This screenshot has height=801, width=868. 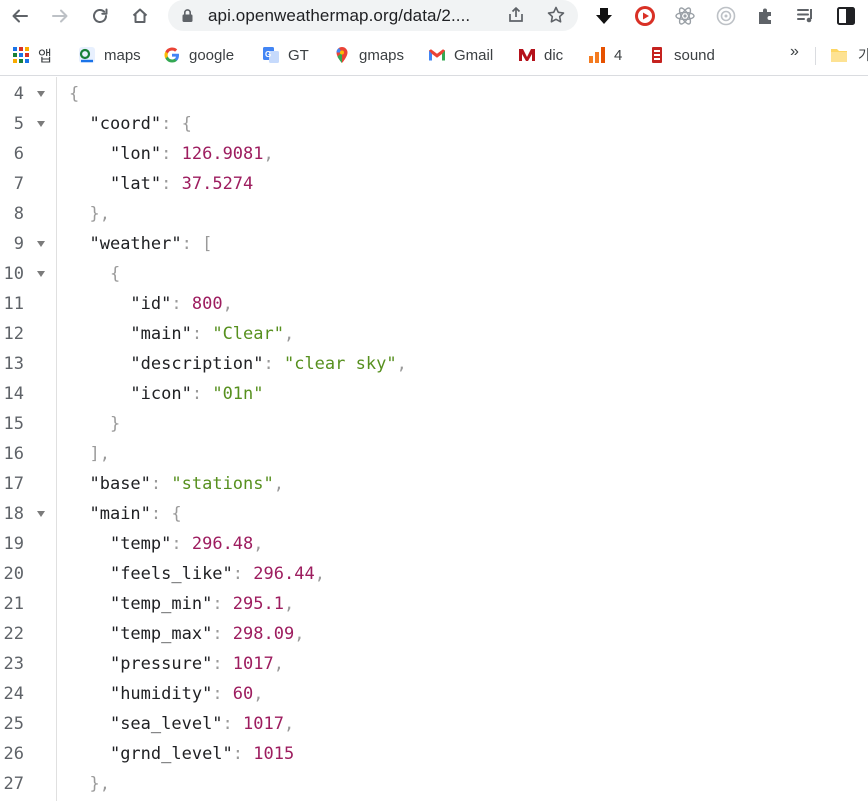 I want to click on media-queue-button, so click(x=806, y=16).